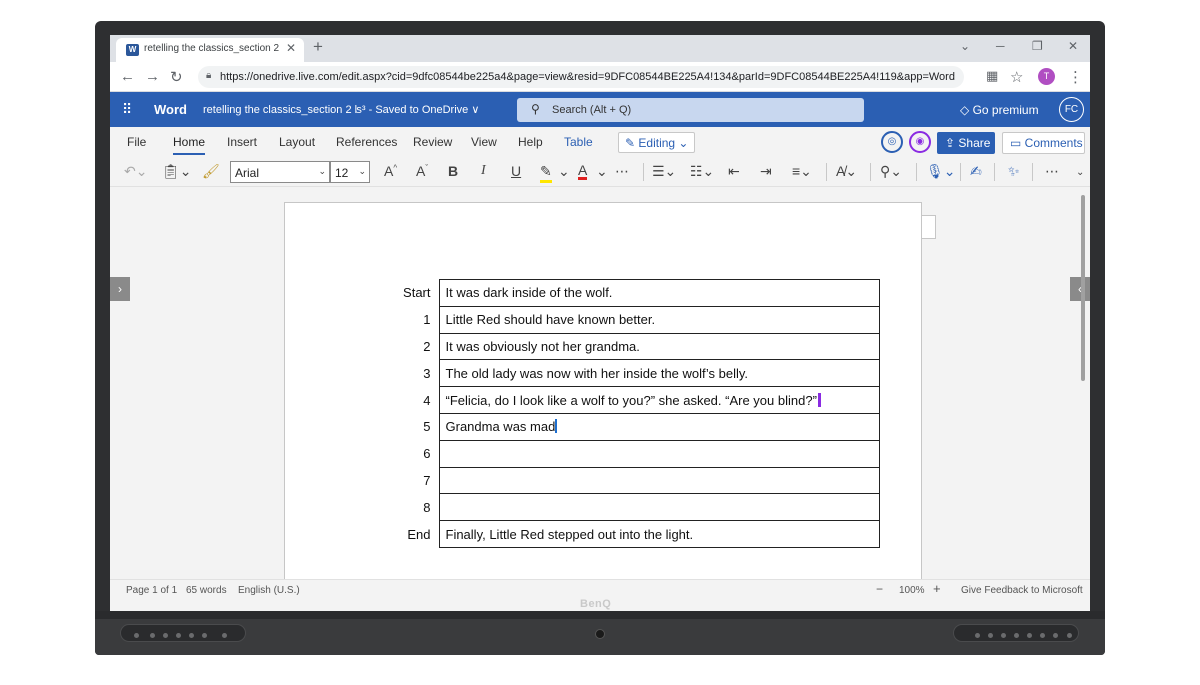  Describe the element at coordinates (152, 76) in the screenshot. I see `forward-icon: →` at that location.